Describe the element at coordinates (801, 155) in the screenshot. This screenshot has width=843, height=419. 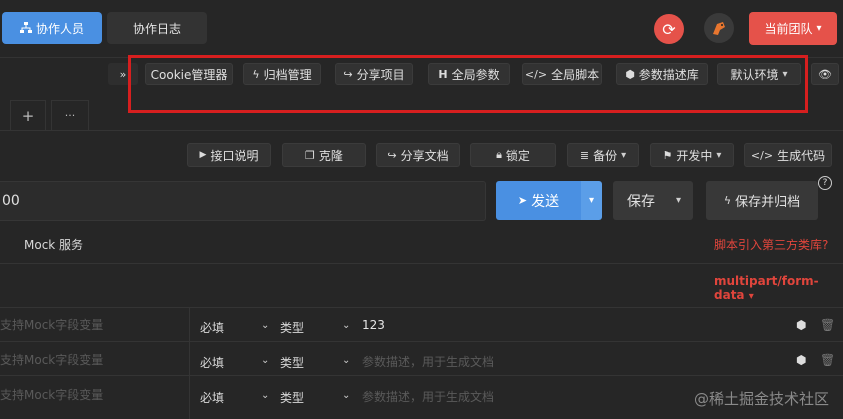
I see `gen-code-label: 生成代码` at that location.